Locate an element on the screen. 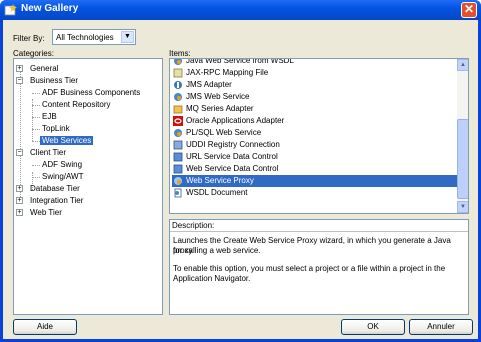 The height and width of the screenshot is (342, 481). list-item: PL/SQL Web Service is located at coordinates (314, 133).